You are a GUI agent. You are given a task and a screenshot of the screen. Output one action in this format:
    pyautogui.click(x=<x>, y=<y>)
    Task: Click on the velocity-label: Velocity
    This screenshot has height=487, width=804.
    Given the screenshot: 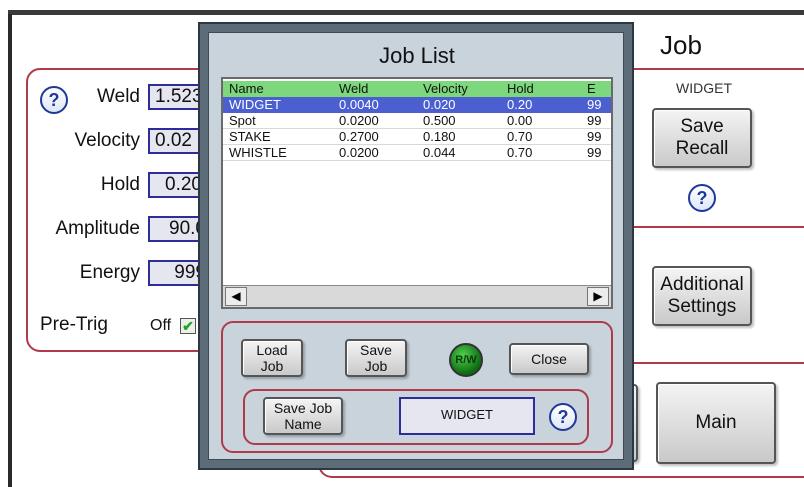 What is the action you would take?
    pyautogui.click(x=107, y=140)
    